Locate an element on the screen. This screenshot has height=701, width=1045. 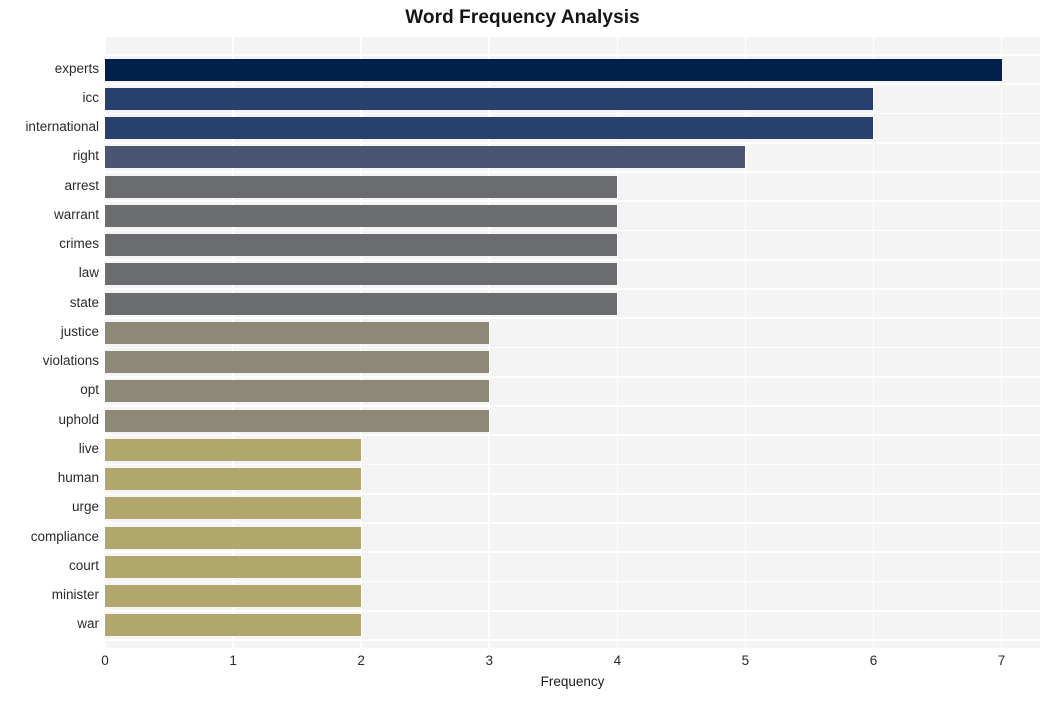
y-axis-tick-label: state is located at coordinates (84, 302).